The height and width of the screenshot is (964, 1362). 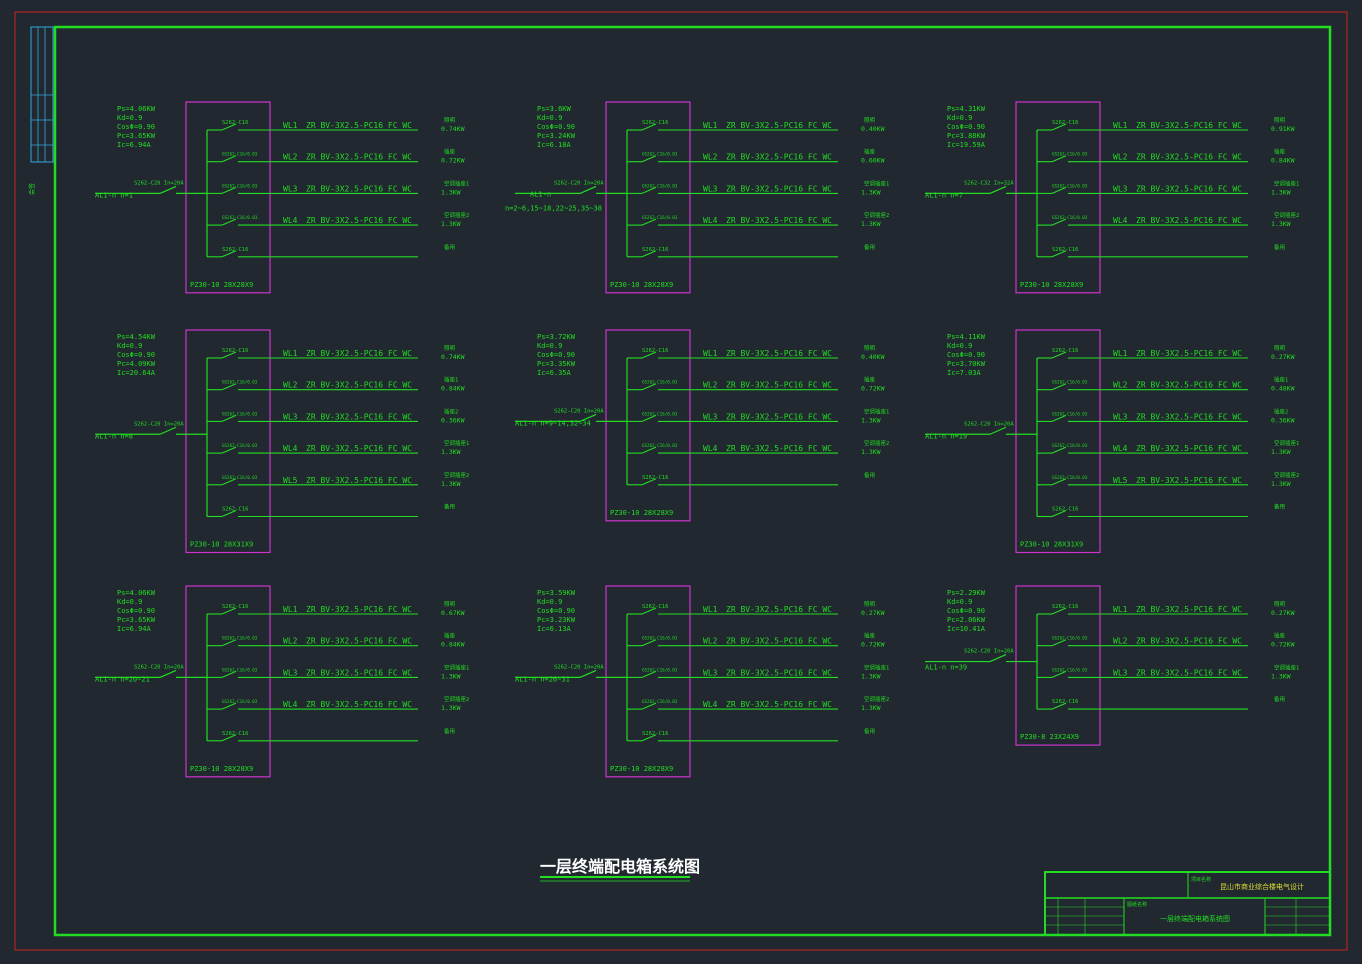 What do you see at coordinates (1051, 545) in the screenshot?
I see `panel-box-label: PZ30-10 28X31X9` at bounding box center [1051, 545].